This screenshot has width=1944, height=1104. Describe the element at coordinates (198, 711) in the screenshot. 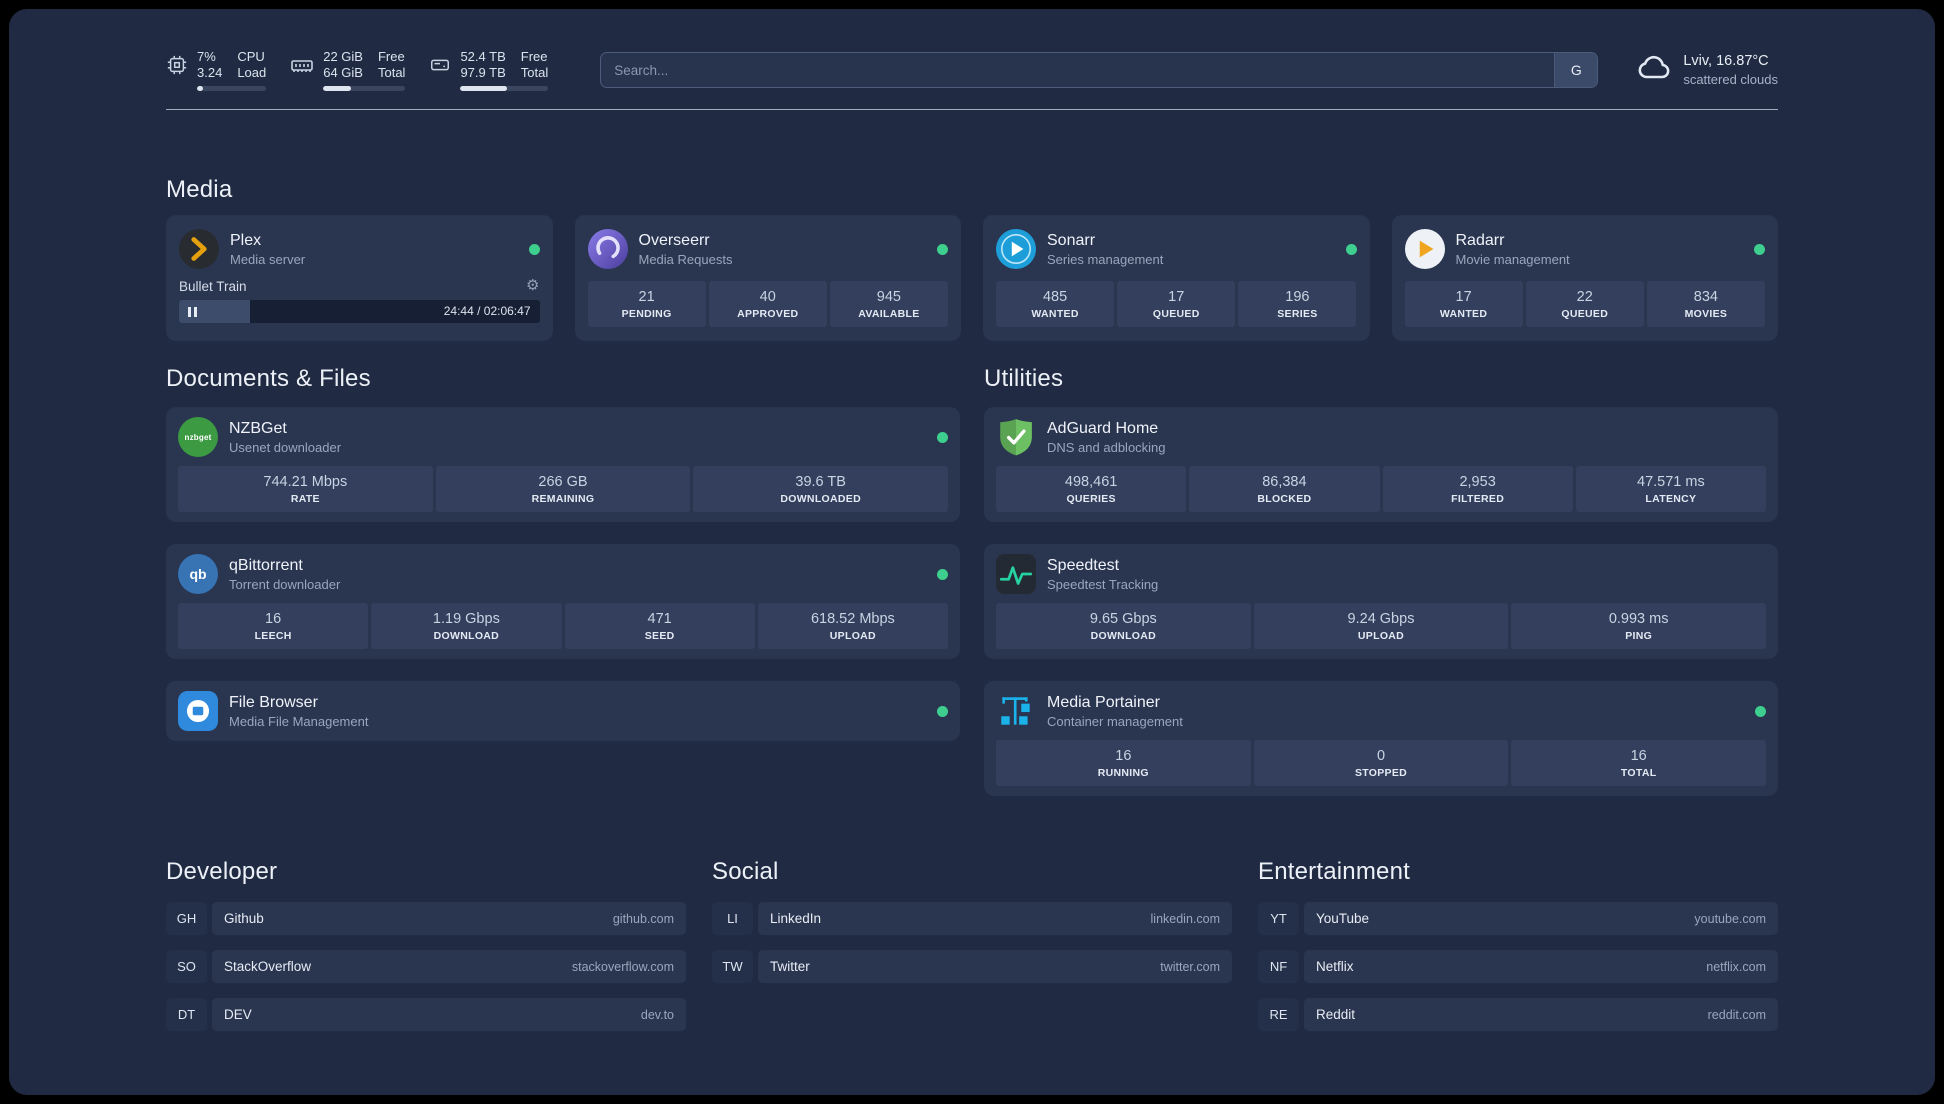

I see `filebrowser-icon` at that location.